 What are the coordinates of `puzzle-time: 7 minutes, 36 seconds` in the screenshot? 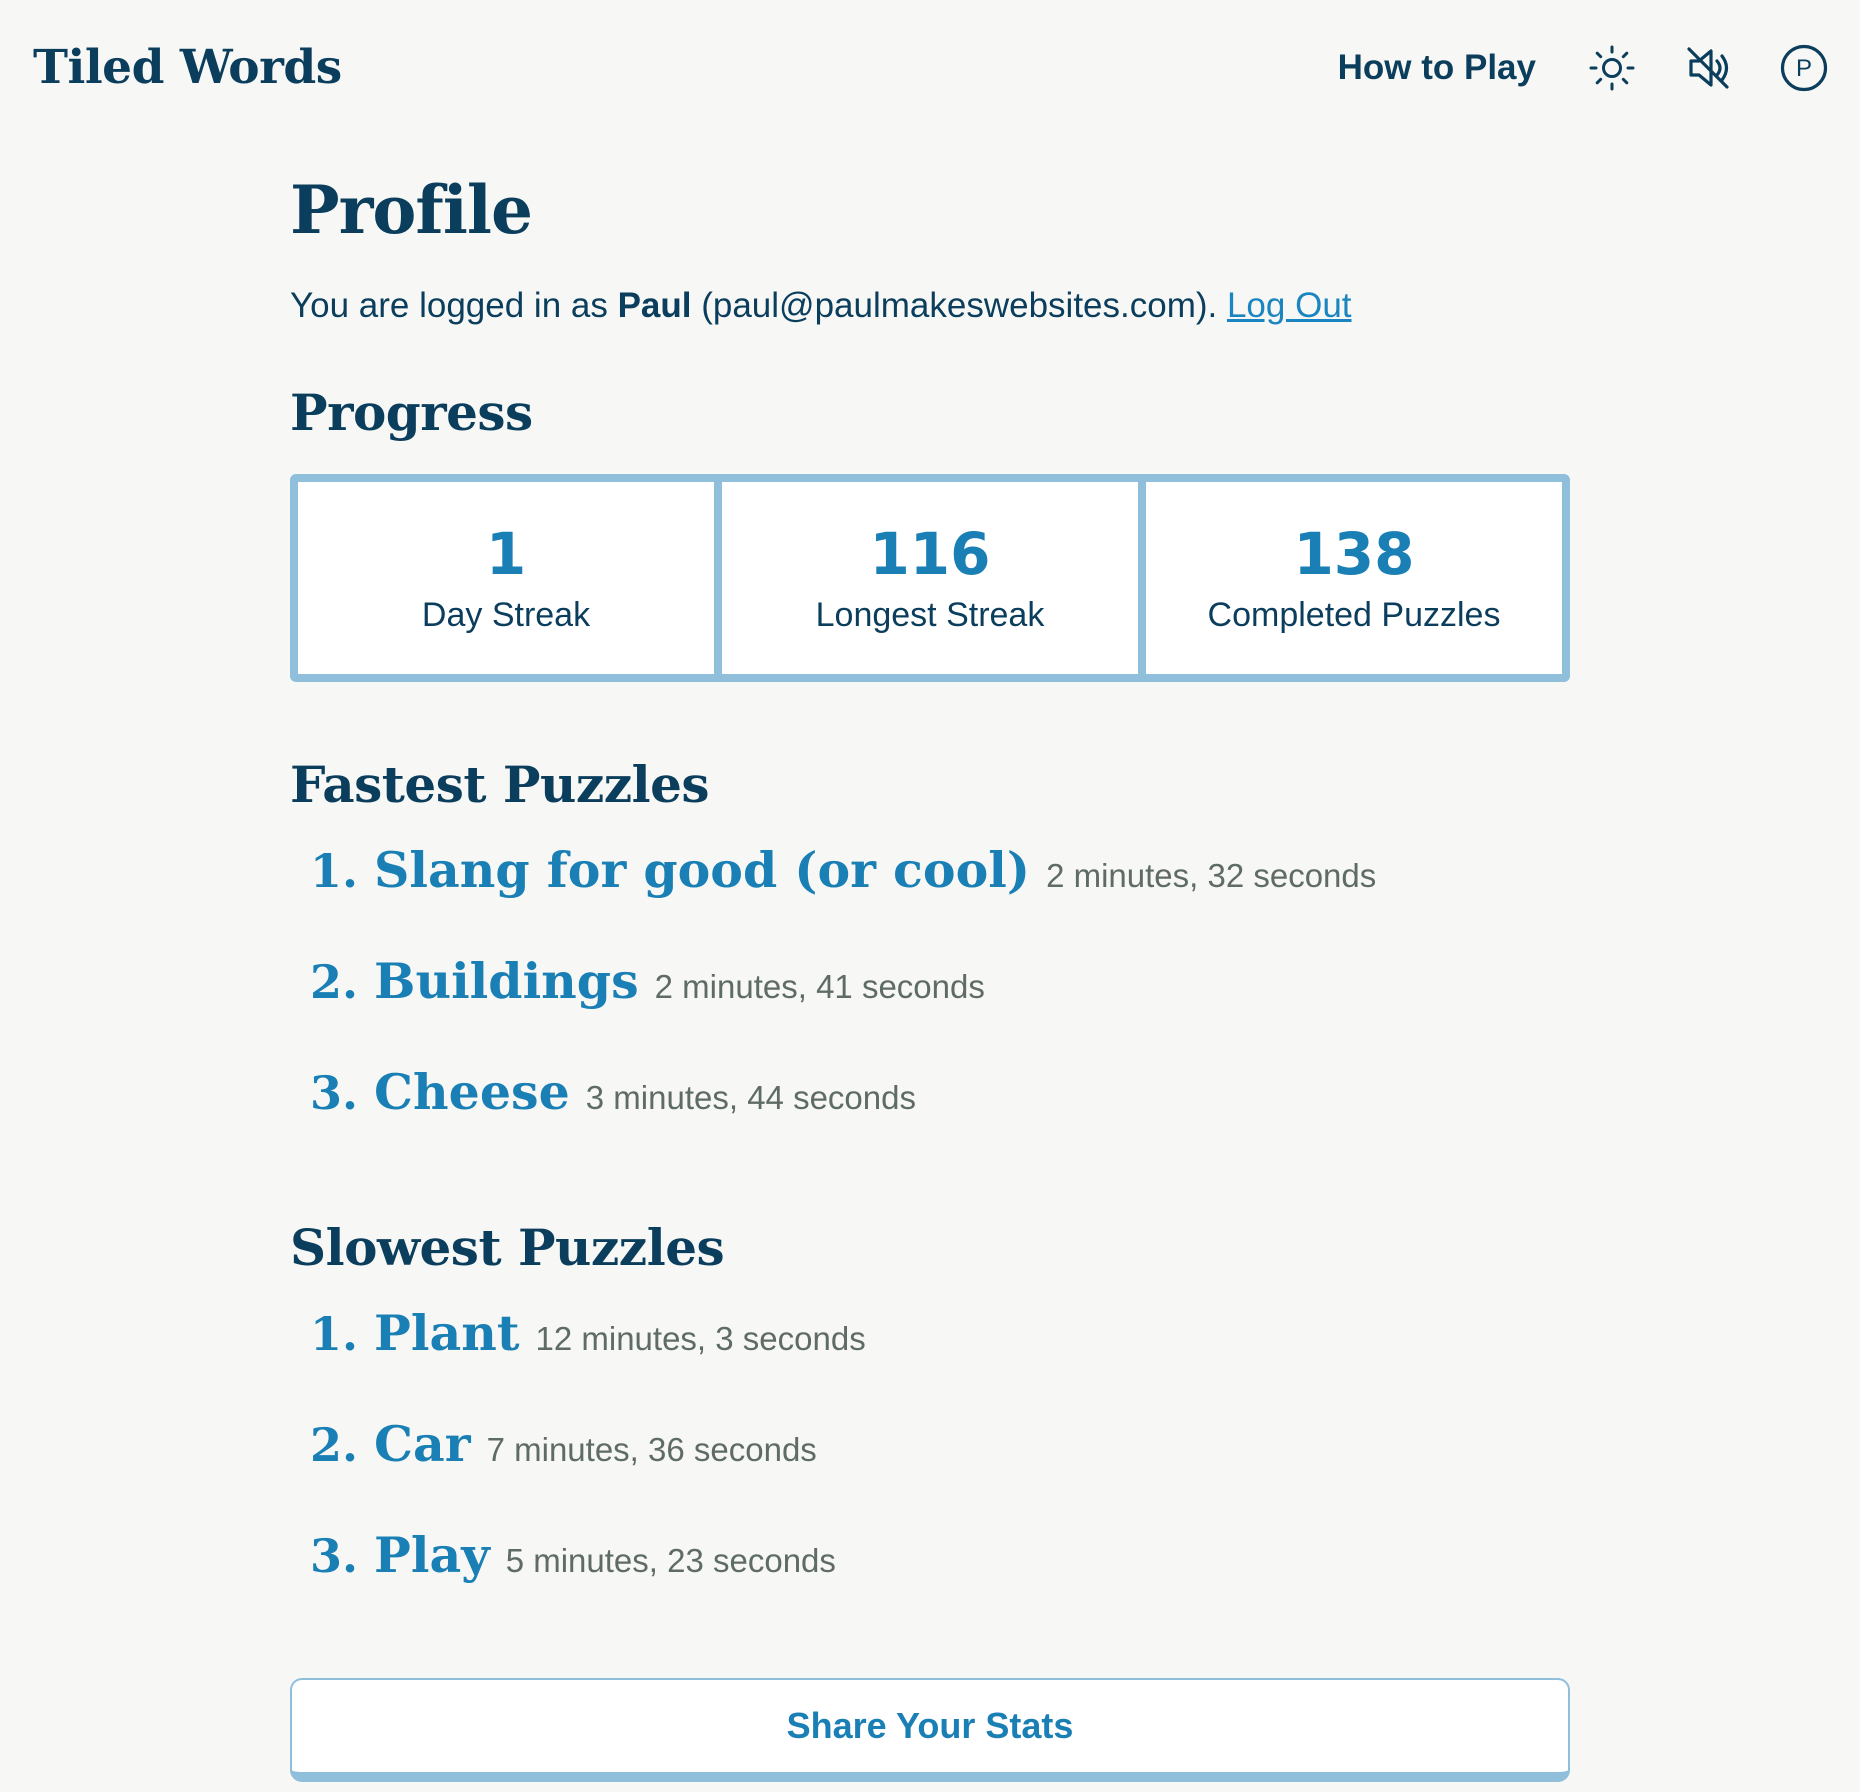 It's located at (651, 1449).